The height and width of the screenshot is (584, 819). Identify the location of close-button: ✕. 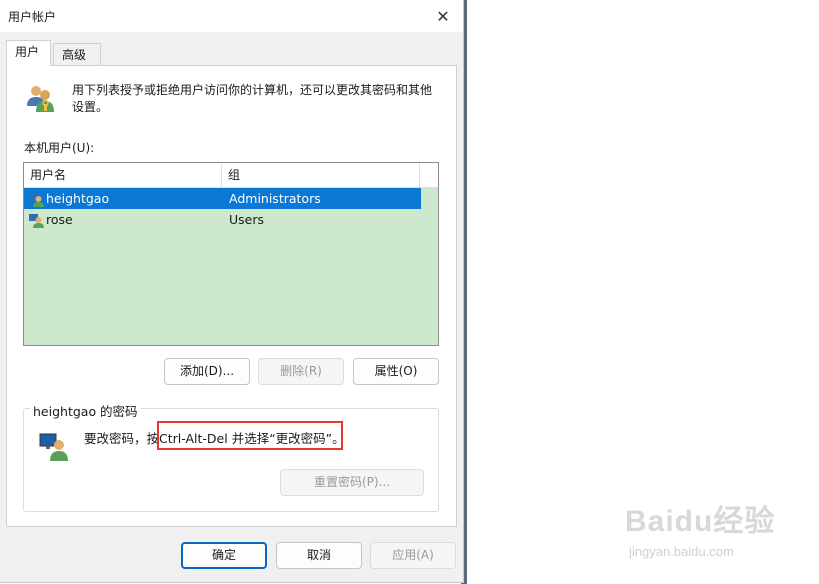
(443, 16).